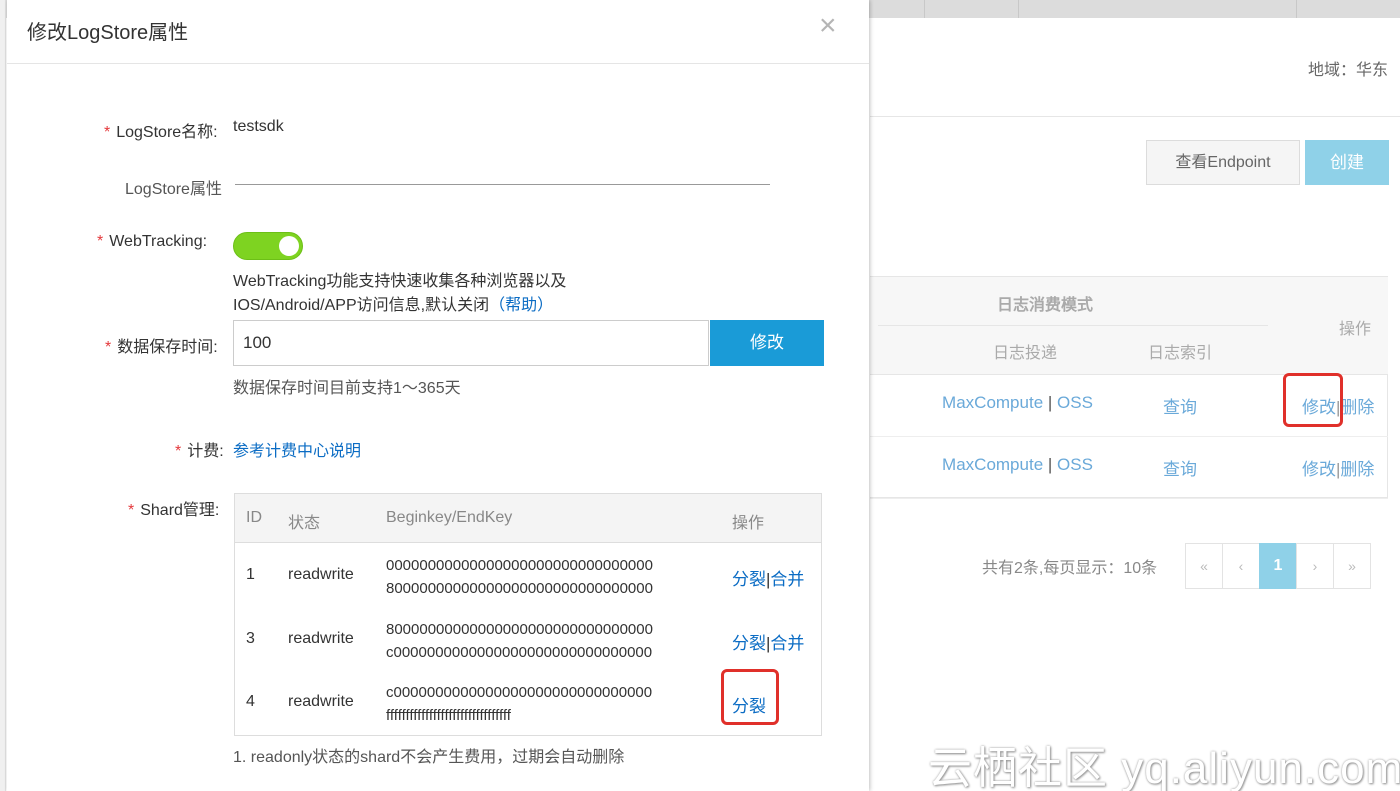 The image size is (1400, 791). I want to click on end-key: 80000000000000000000000000000000, so click(519, 588).